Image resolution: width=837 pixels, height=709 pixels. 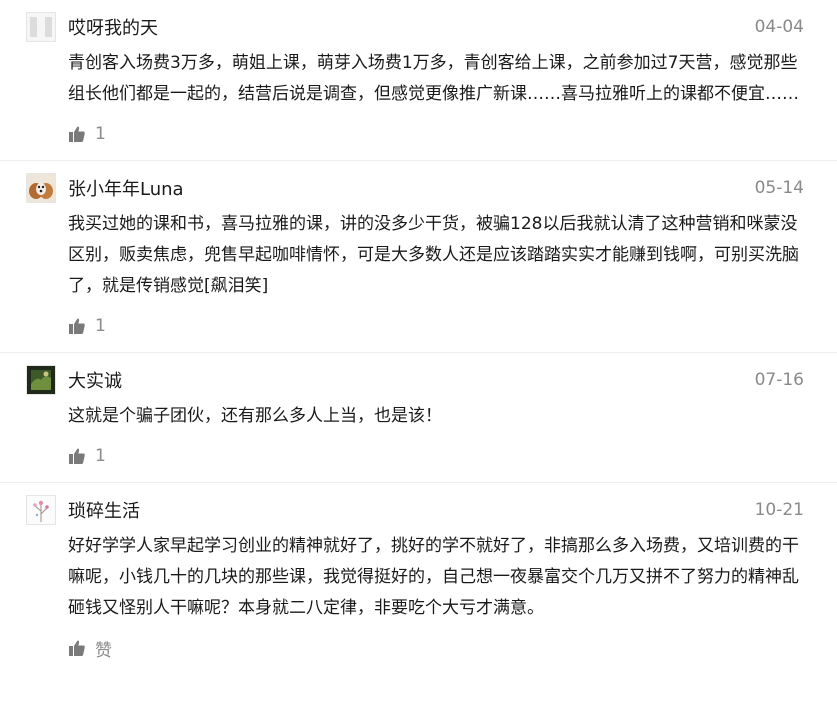 I want to click on dog-photo-avatar-icon, so click(x=41, y=188).